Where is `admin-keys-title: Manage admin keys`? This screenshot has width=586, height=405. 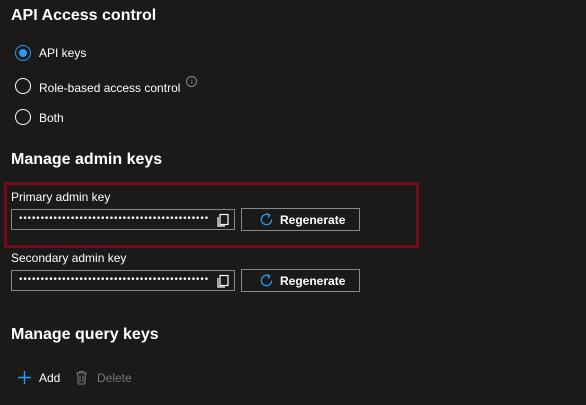 admin-keys-title: Manage admin keys is located at coordinates (87, 159).